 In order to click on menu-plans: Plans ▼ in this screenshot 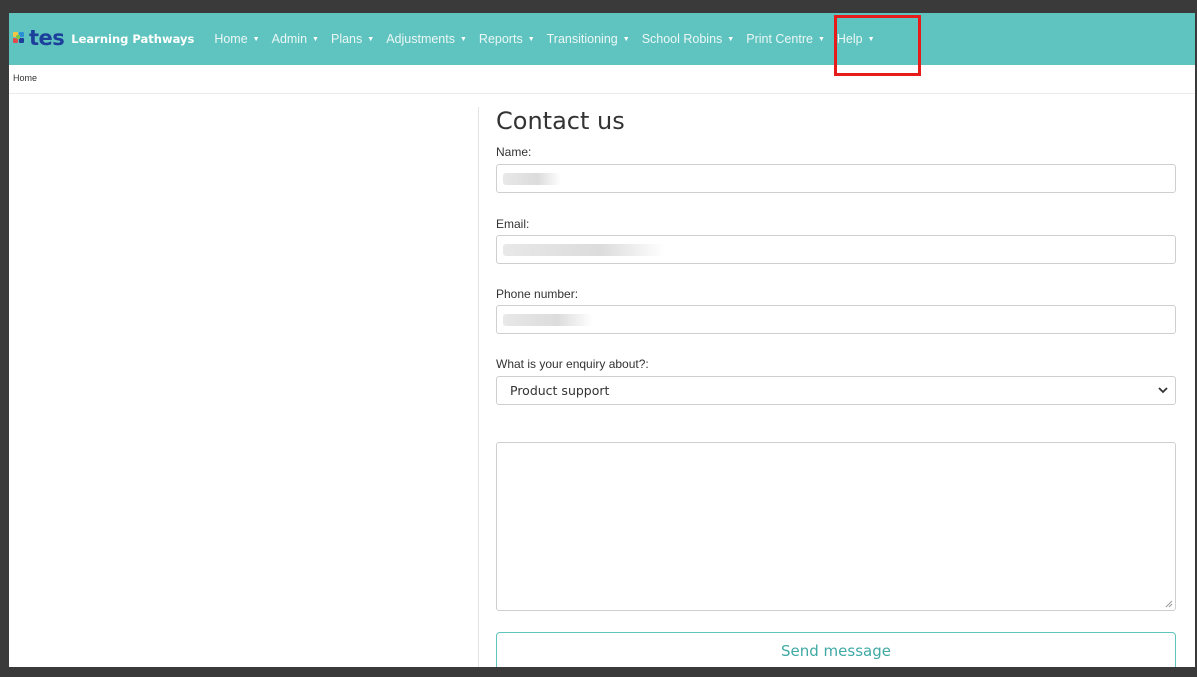, I will do `click(352, 39)`.